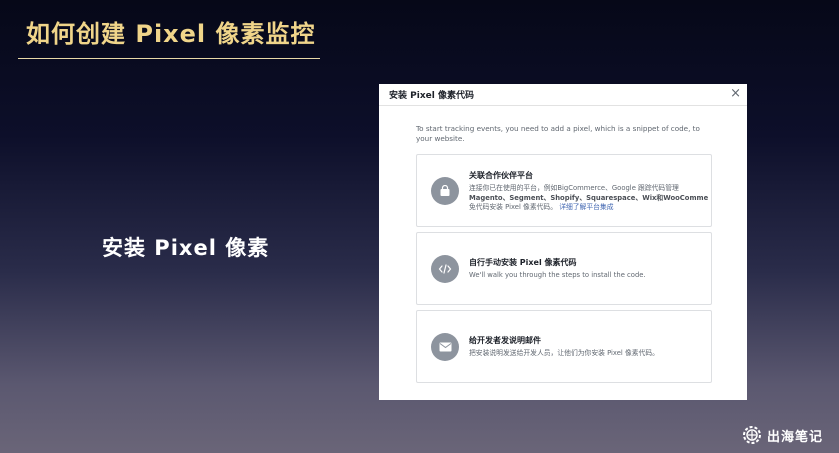 This screenshot has height=453, width=839. Describe the element at coordinates (564, 353) in the screenshot. I see `option-desc-line: 把安装说明发送给开发人员，让他们为你安装 Pixel 像素代码。` at that location.